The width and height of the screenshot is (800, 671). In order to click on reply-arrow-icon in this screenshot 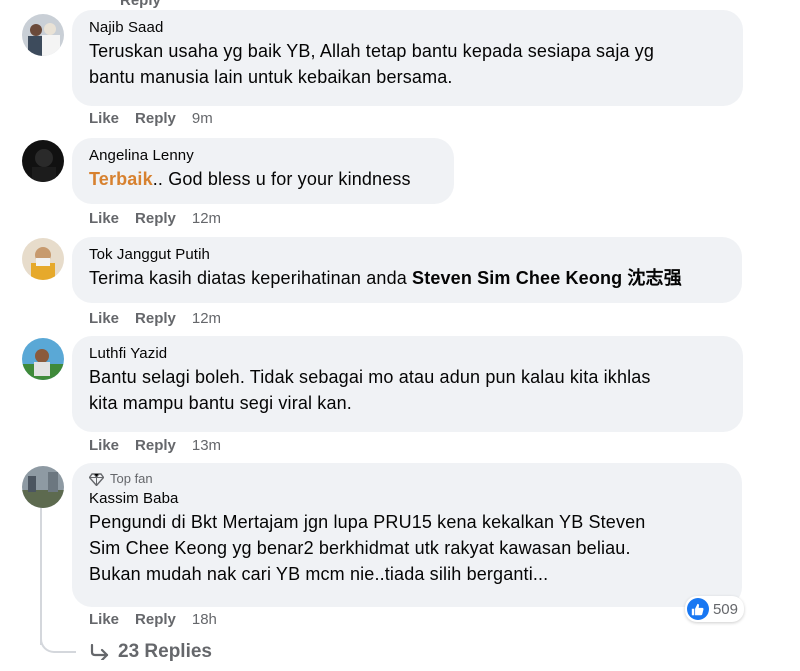, I will do `click(99, 652)`.